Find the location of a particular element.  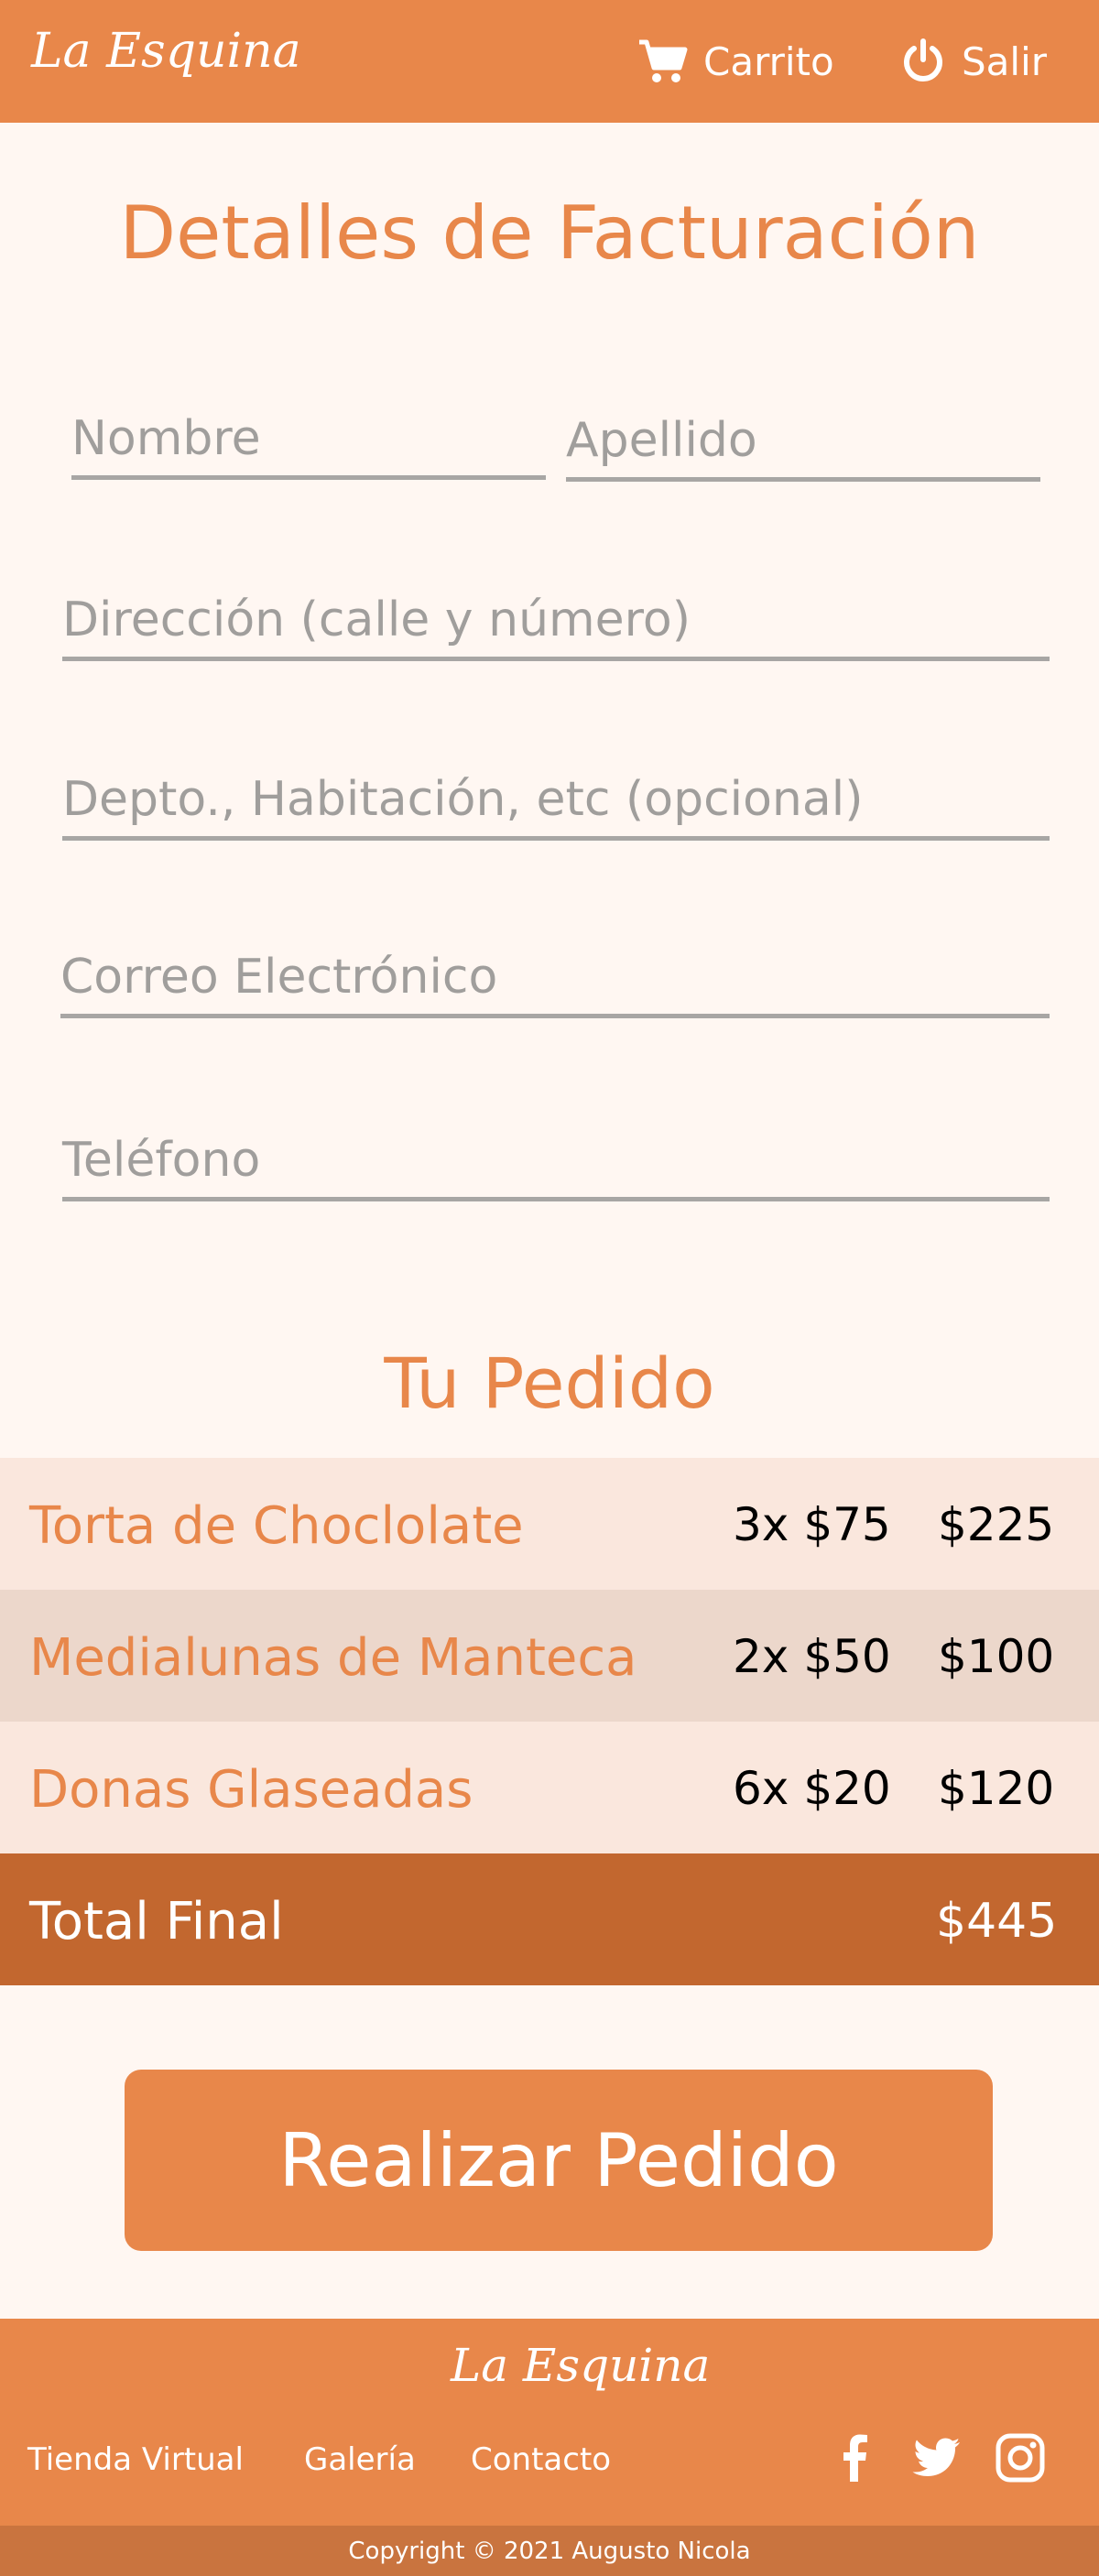

cart-label: Carrito is located at coordinates (768, 61).